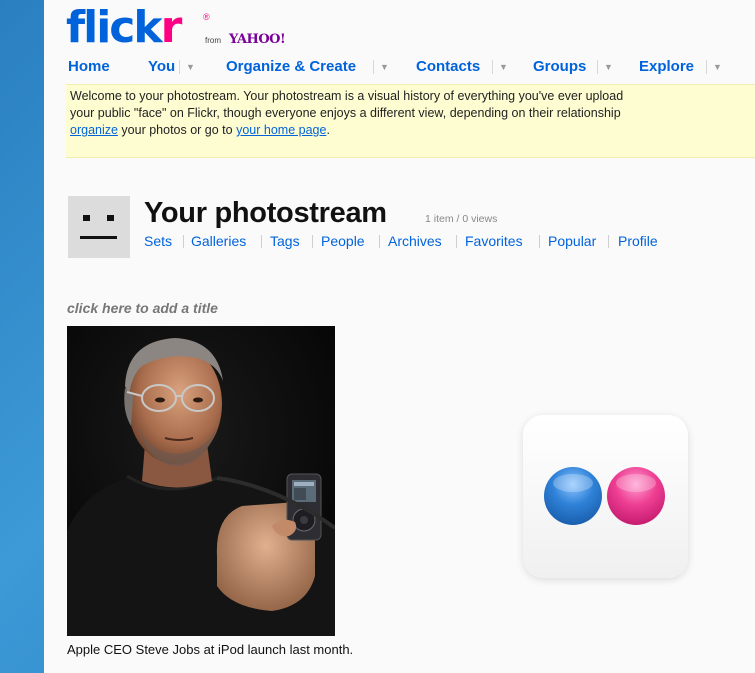  I want to click on flickr-wordmark: flickr, so click(124, 27).